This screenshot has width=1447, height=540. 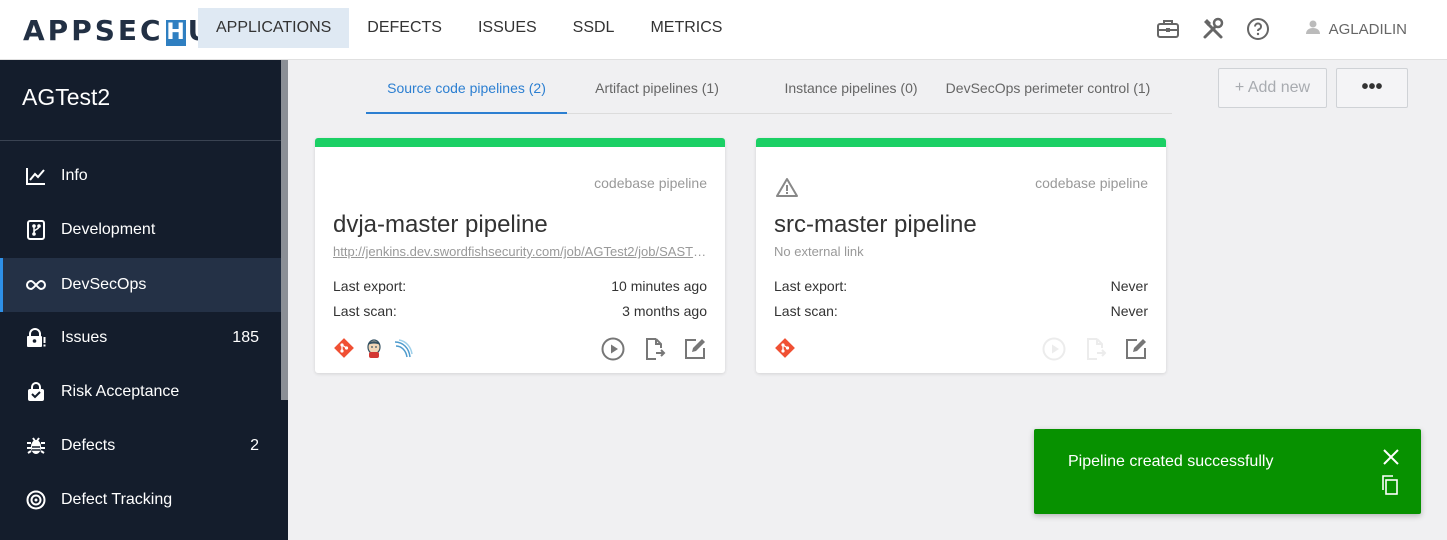 What do you see at coordinates (961, 286) in the screenshot?
I see `last-export-row: Last export: Never` at bounding box center [961, 286].